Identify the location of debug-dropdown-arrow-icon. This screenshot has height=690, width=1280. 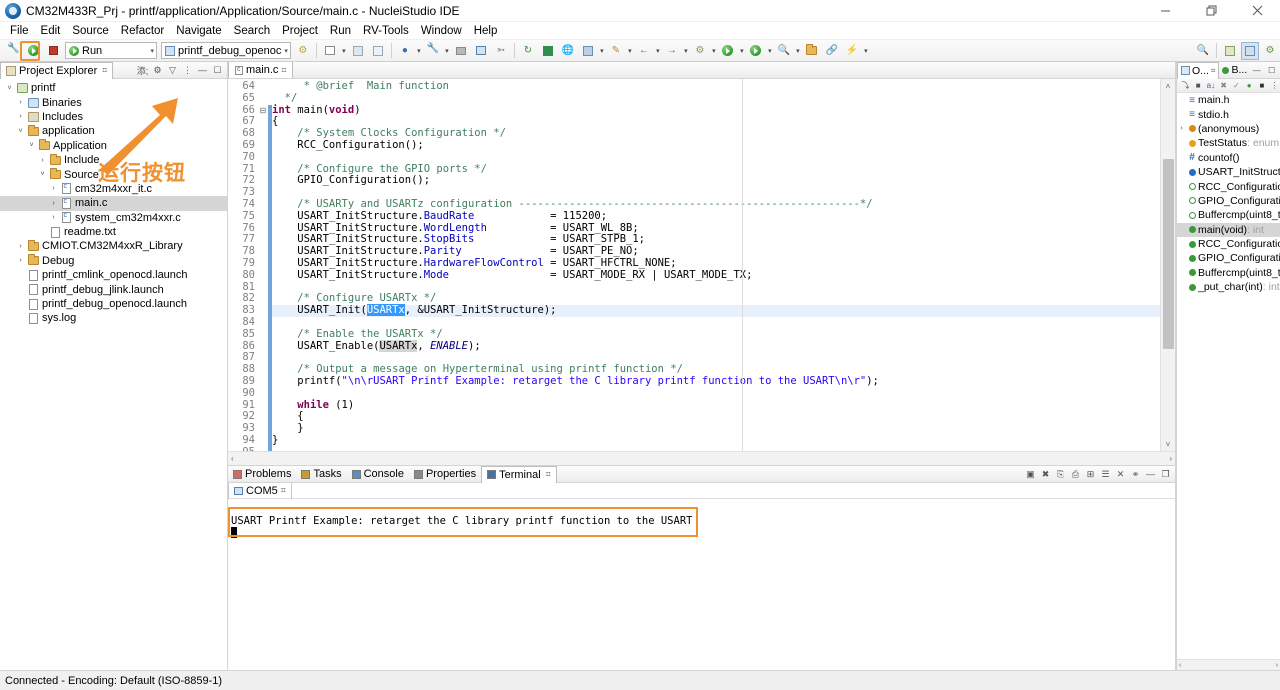
(419, 51).